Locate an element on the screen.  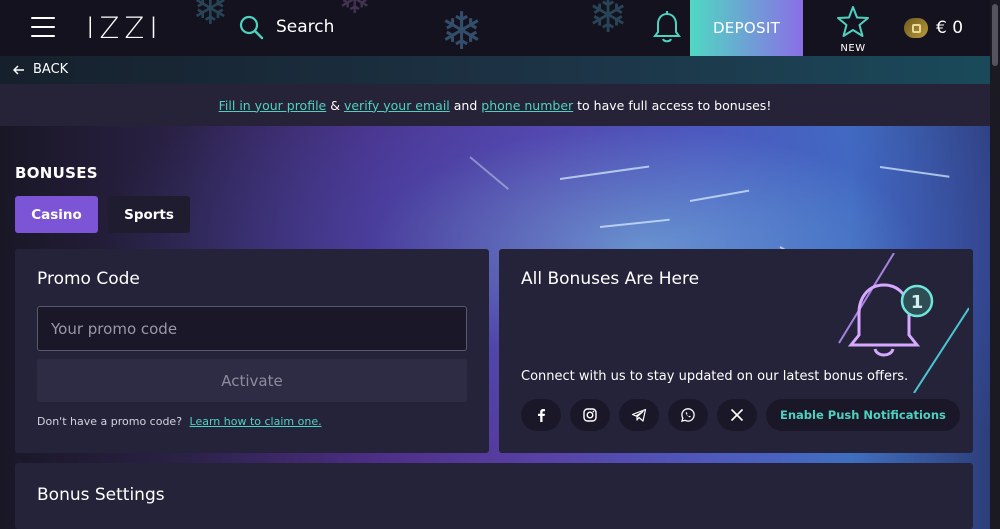
coin-icon is located at coordinates (916, 28).